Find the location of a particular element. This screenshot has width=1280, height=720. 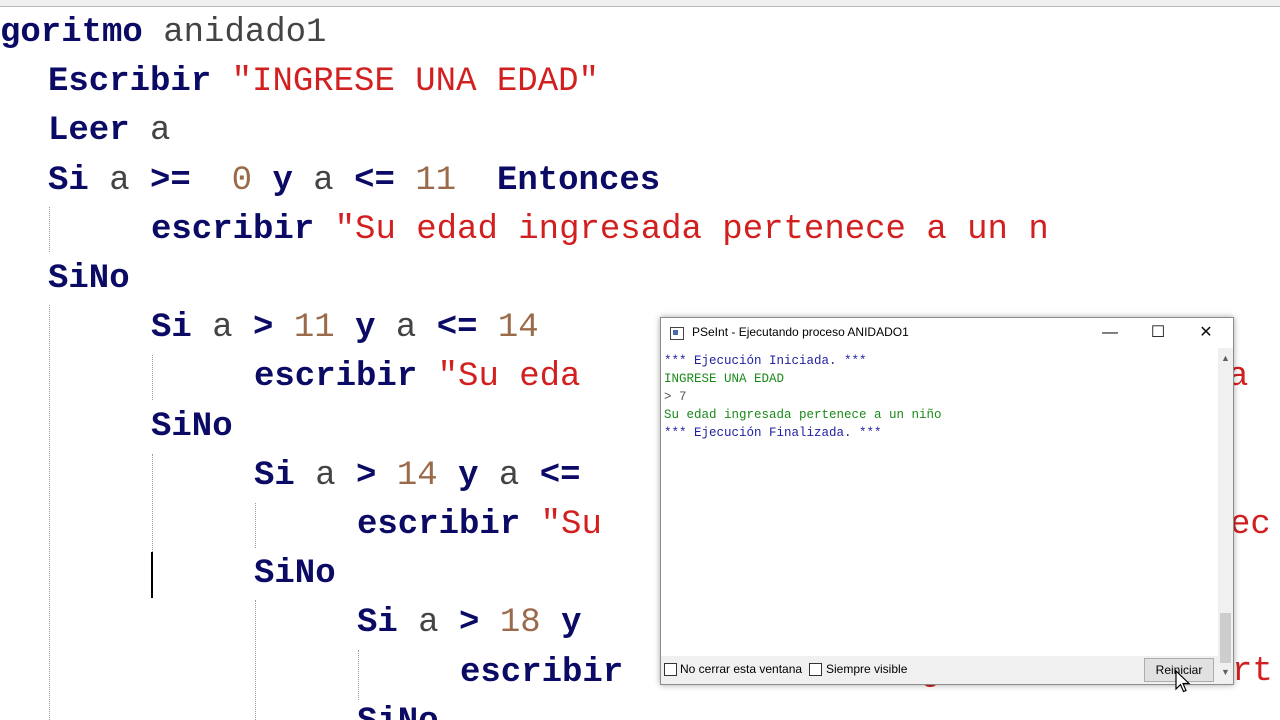

code-fragment: ec is located at coordinates (1250, 525).